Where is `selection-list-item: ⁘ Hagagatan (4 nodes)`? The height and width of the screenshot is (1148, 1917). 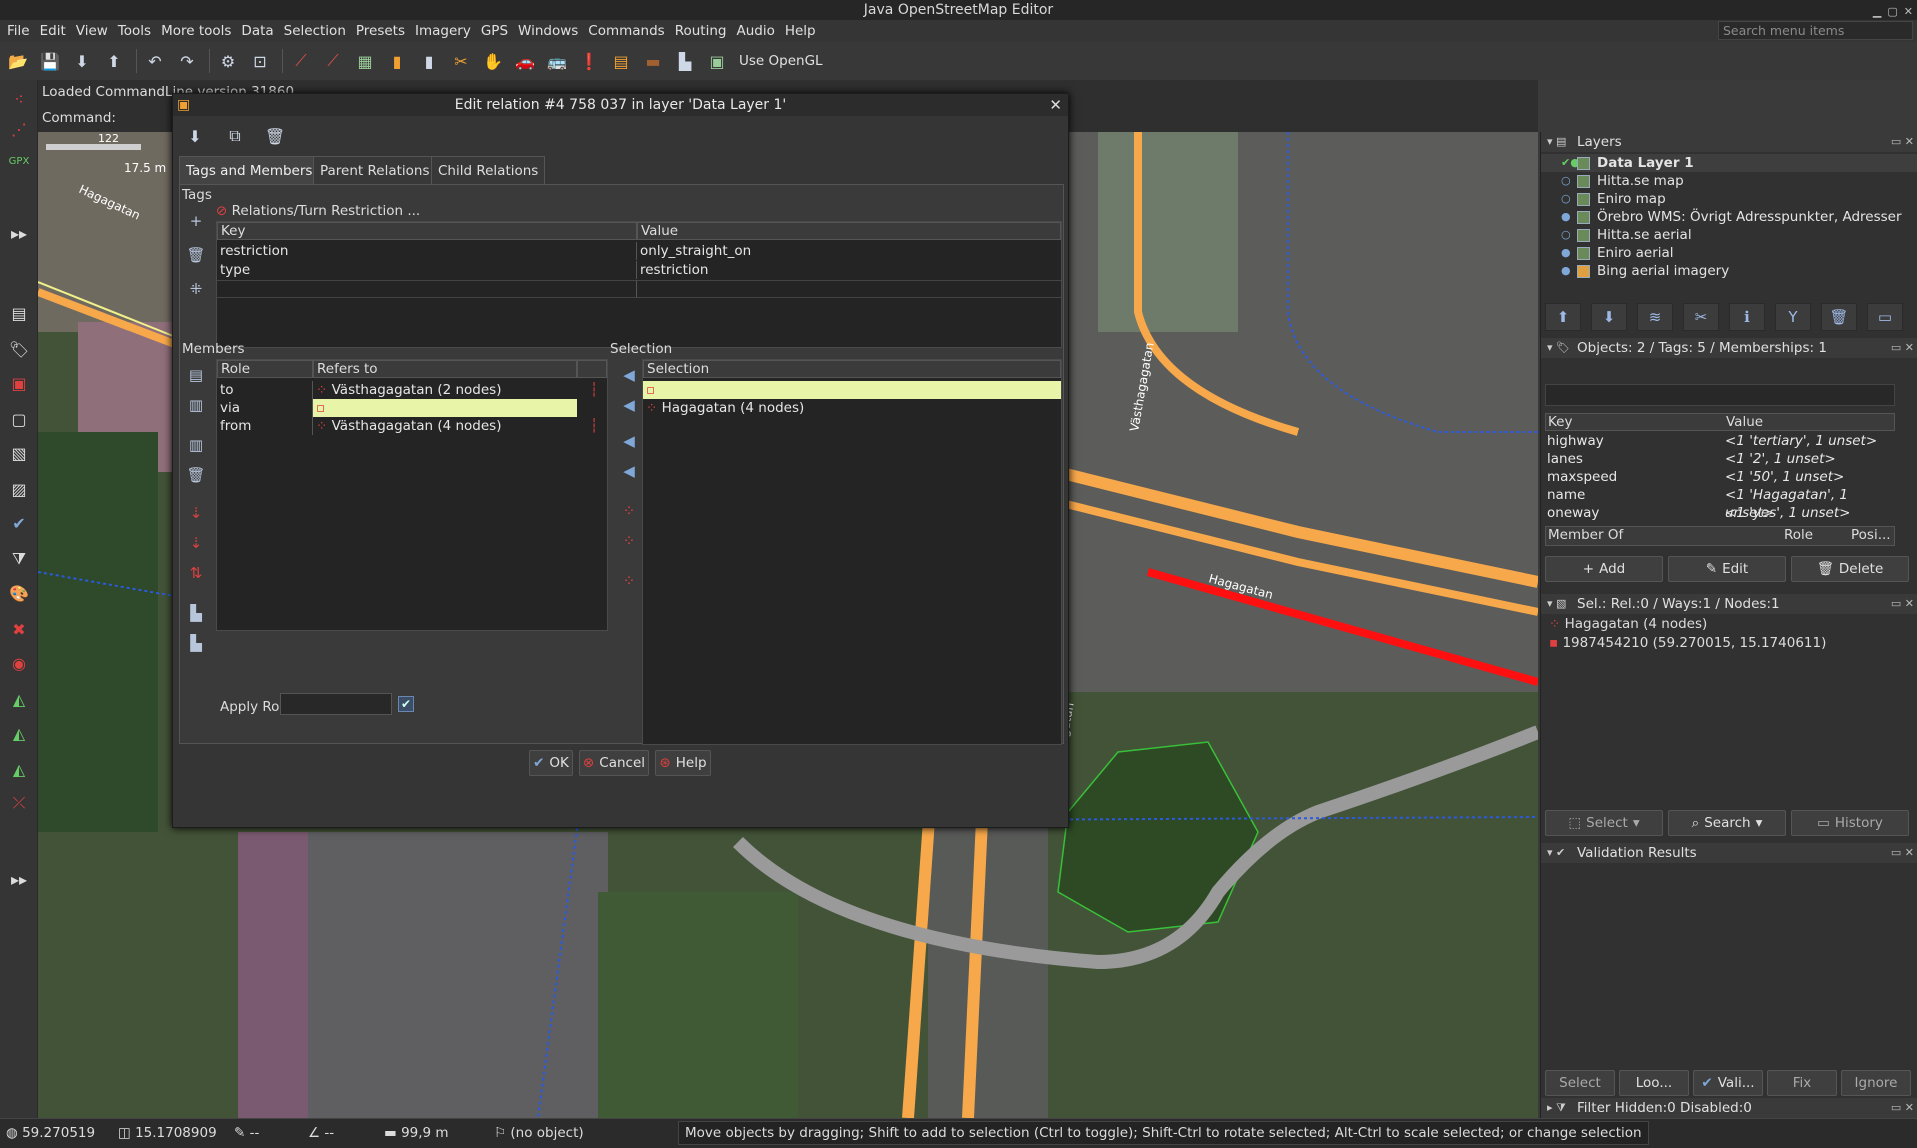
selection-list-item: ⁘ Hagagatan (4 nodes) is located at coordinates (1628, 624).